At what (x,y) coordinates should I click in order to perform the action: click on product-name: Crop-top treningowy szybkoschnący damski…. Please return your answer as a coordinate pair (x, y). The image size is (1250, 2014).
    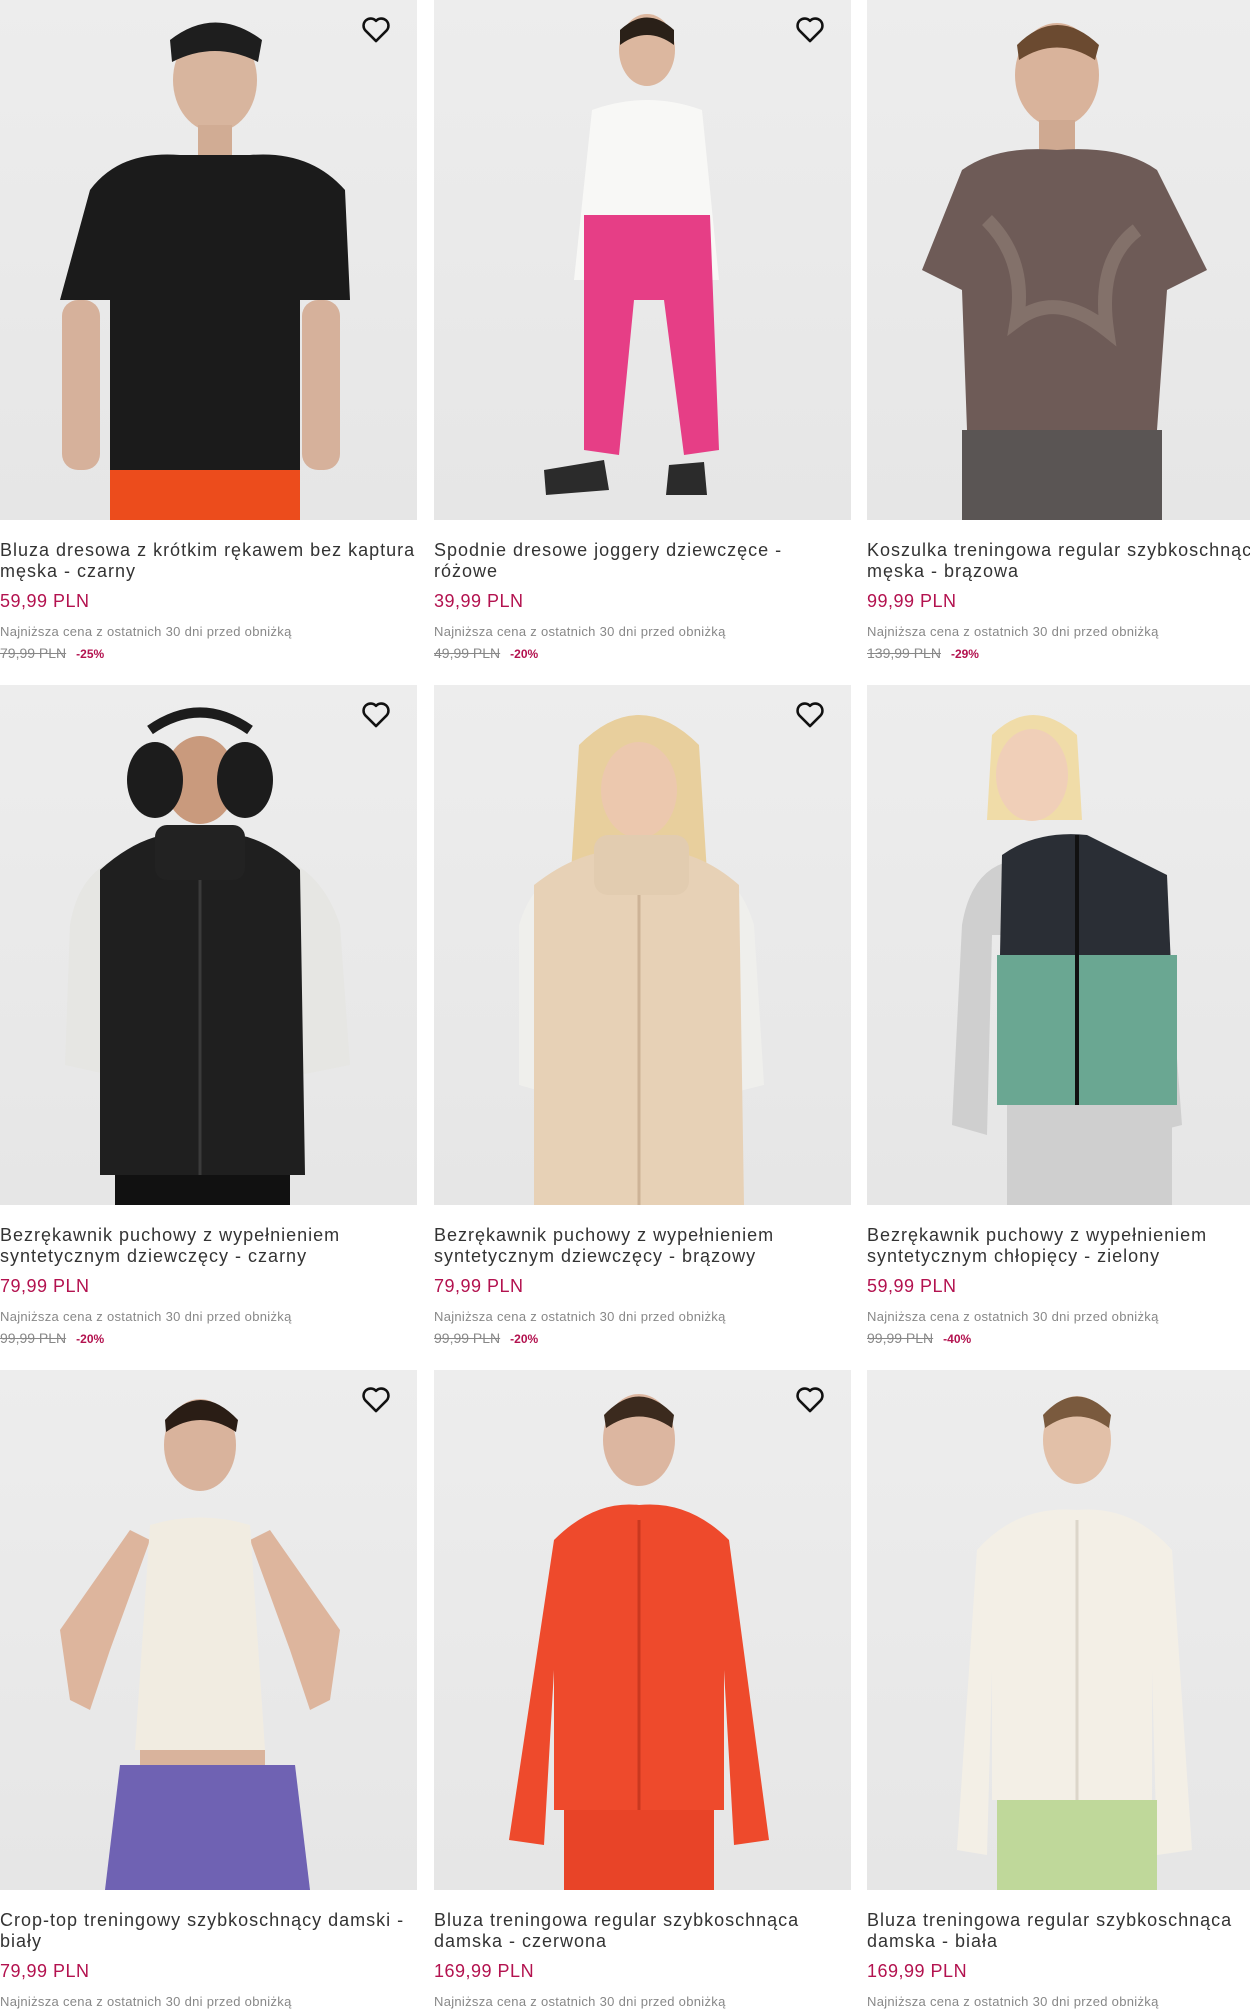
    Looking at the image, I should click on (208, 1931).